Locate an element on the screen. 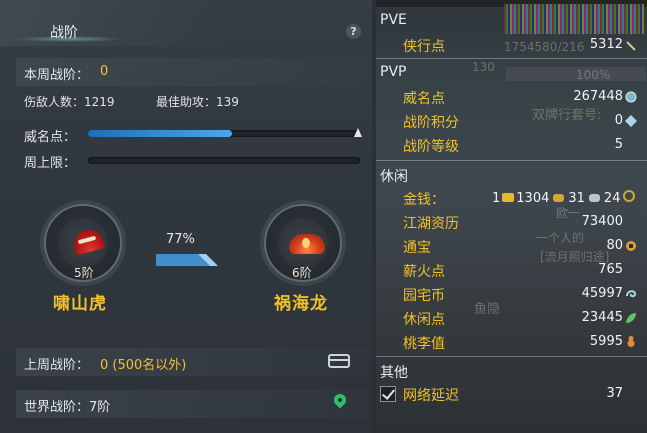 The height and width of the screenshot is (433, 647). money-value: 1 1304 31 24 is located at coordinates (564, 198).